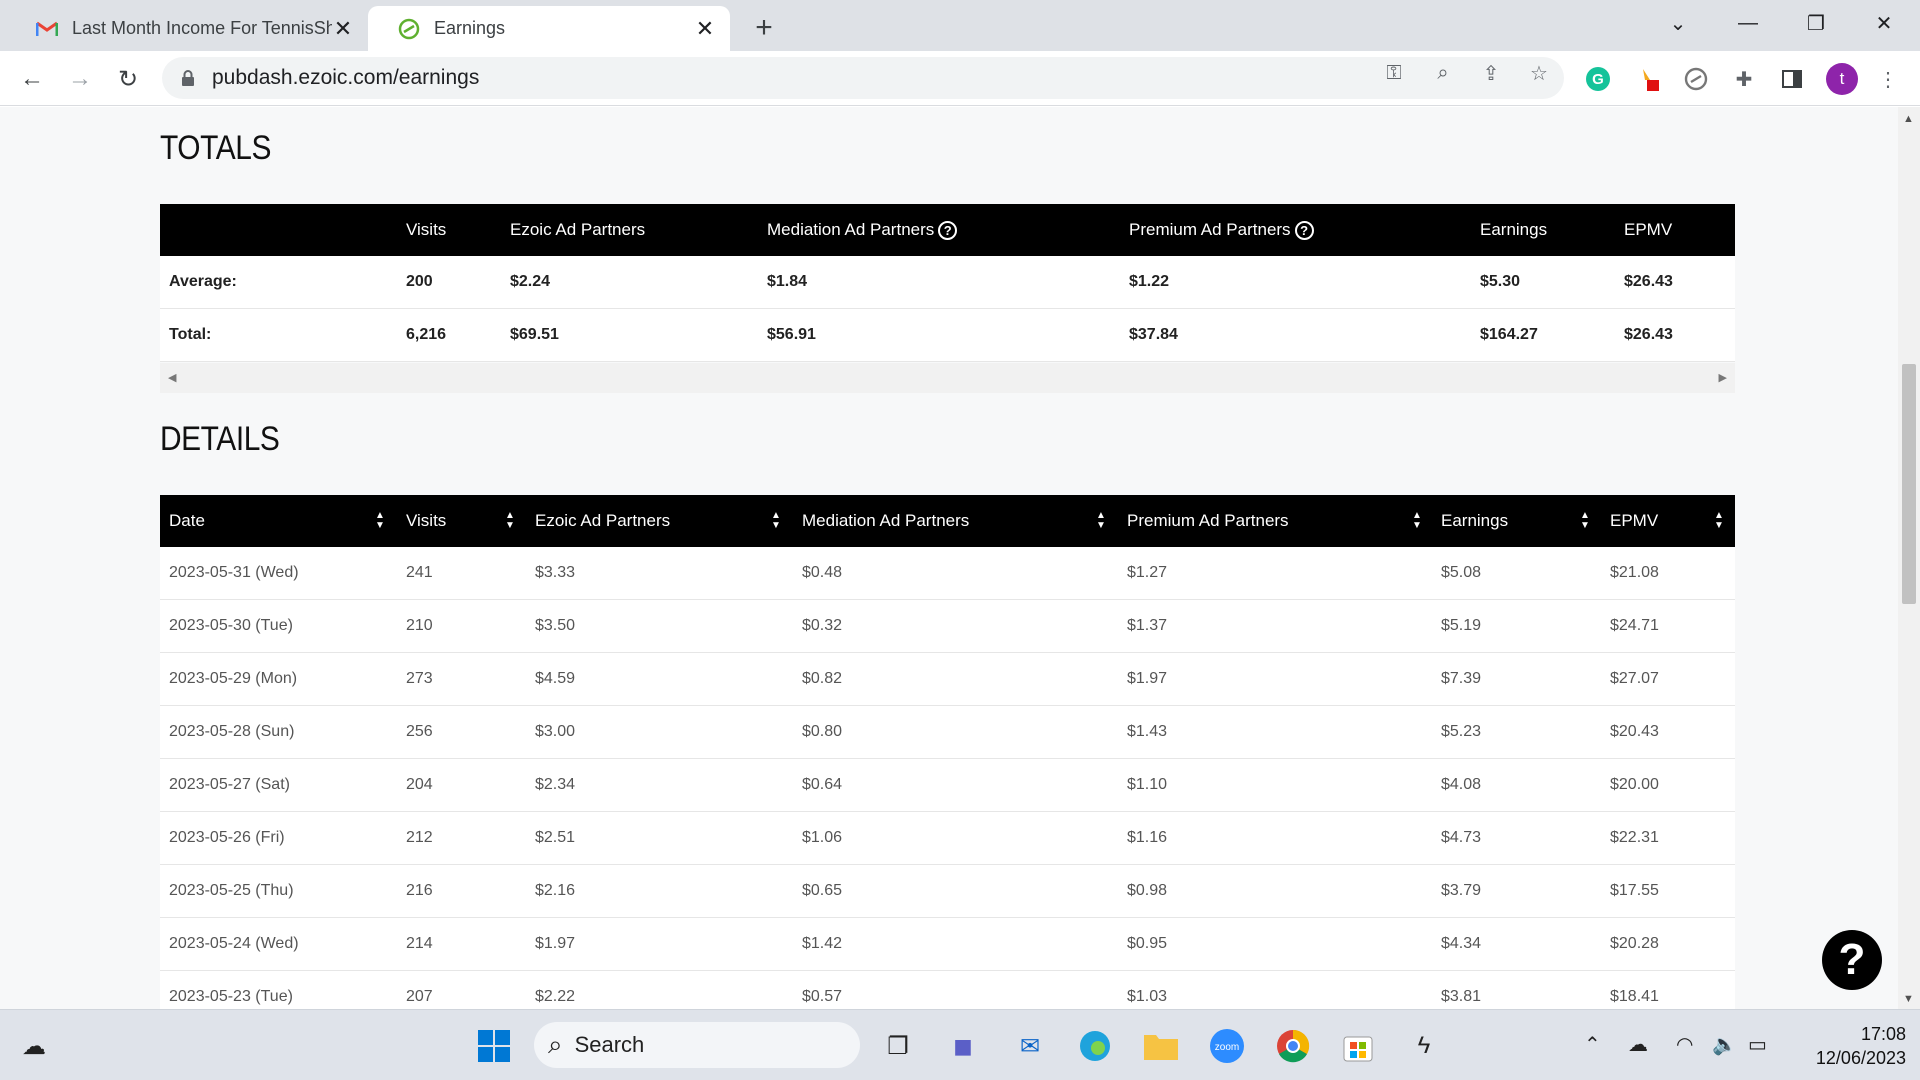 This screenshot has width=1920, height=1080. Describe the element at coordinates (1491, 73) in the screenshot. I see `share-icon: ⇪` at that location.